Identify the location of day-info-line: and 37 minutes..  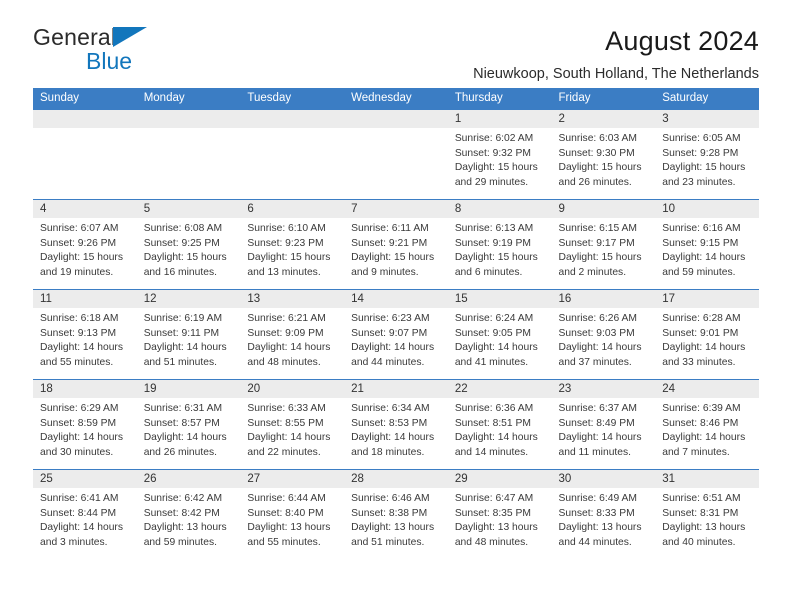
(595, 362).